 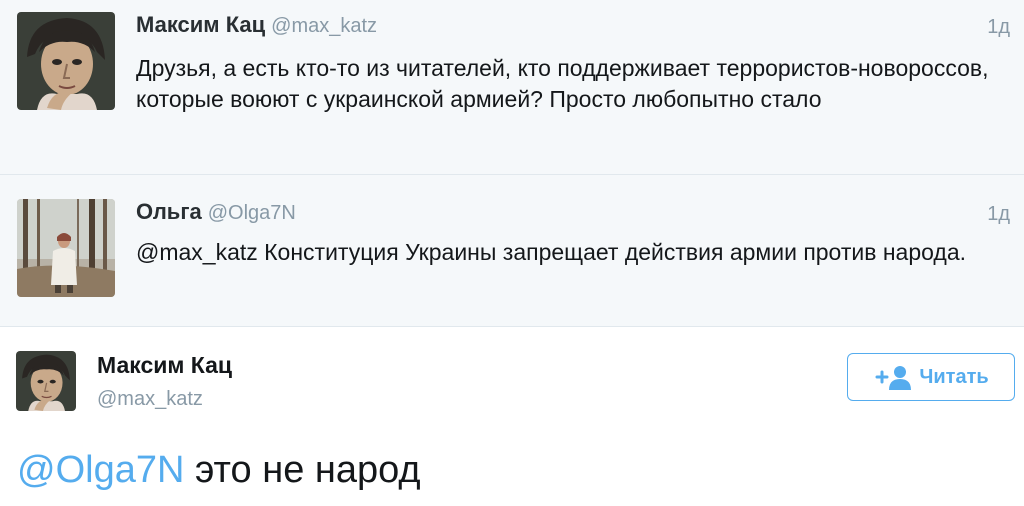 I want to click on author-name: Ольга @Olga7N, so click(x=216, y=212).